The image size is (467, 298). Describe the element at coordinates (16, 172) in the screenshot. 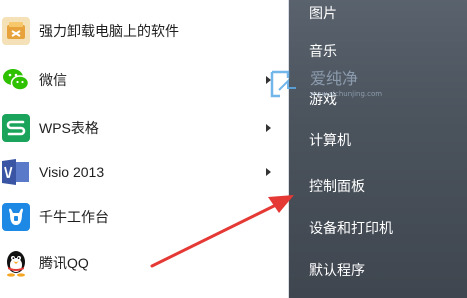

I see `visio-icon` at that location.